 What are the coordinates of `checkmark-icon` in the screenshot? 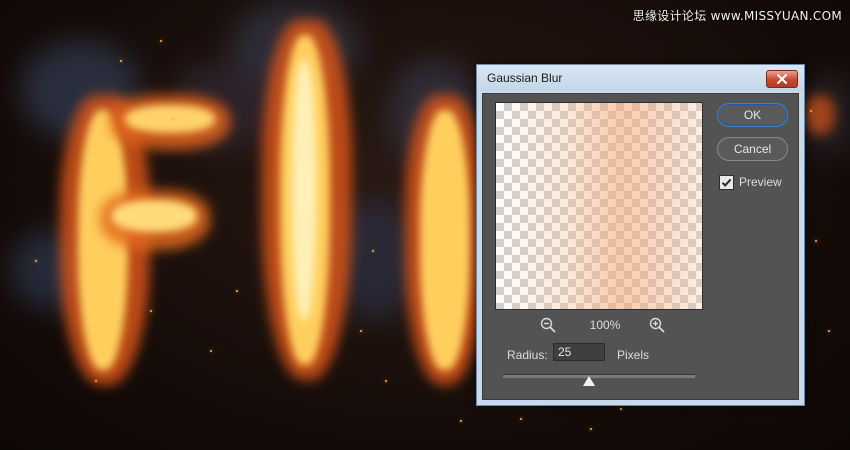 It's located at (726, 182).